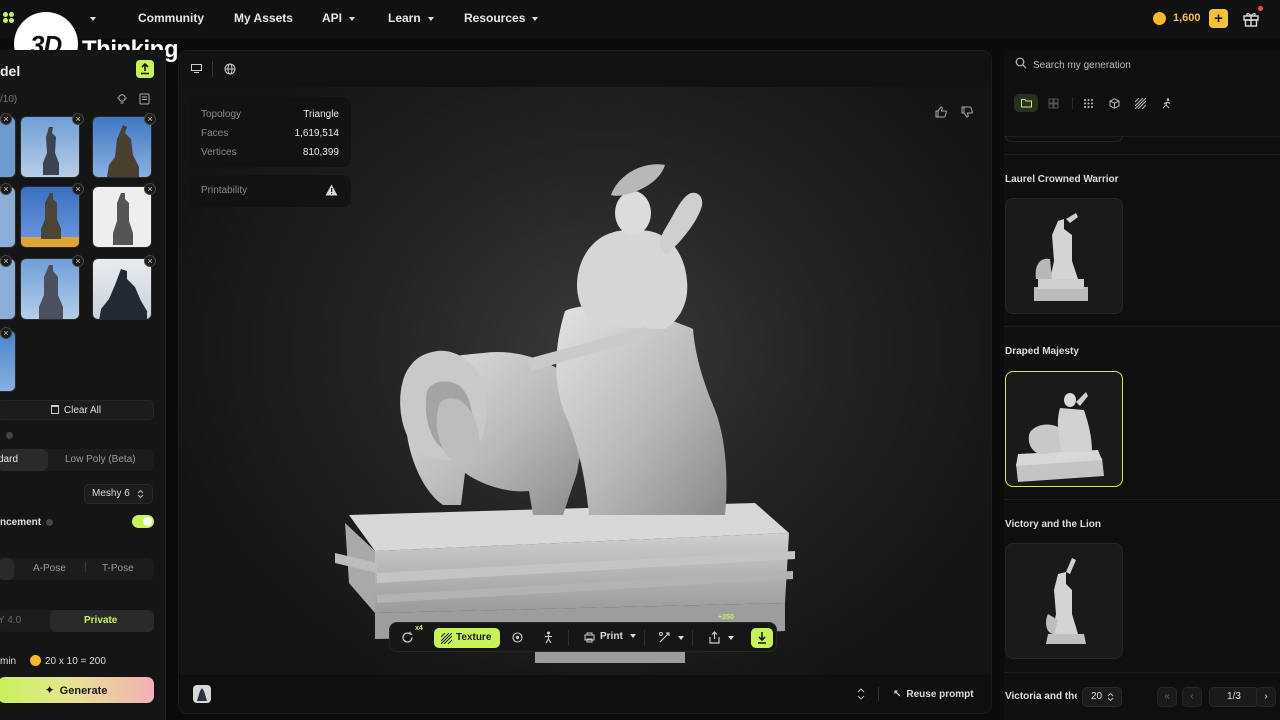 The width and height of the screenshot is (1280, 720). Describe the element at coordinates (219, 152) in the screenshot. I see `stat-vertices-key: Vertices` at that location.